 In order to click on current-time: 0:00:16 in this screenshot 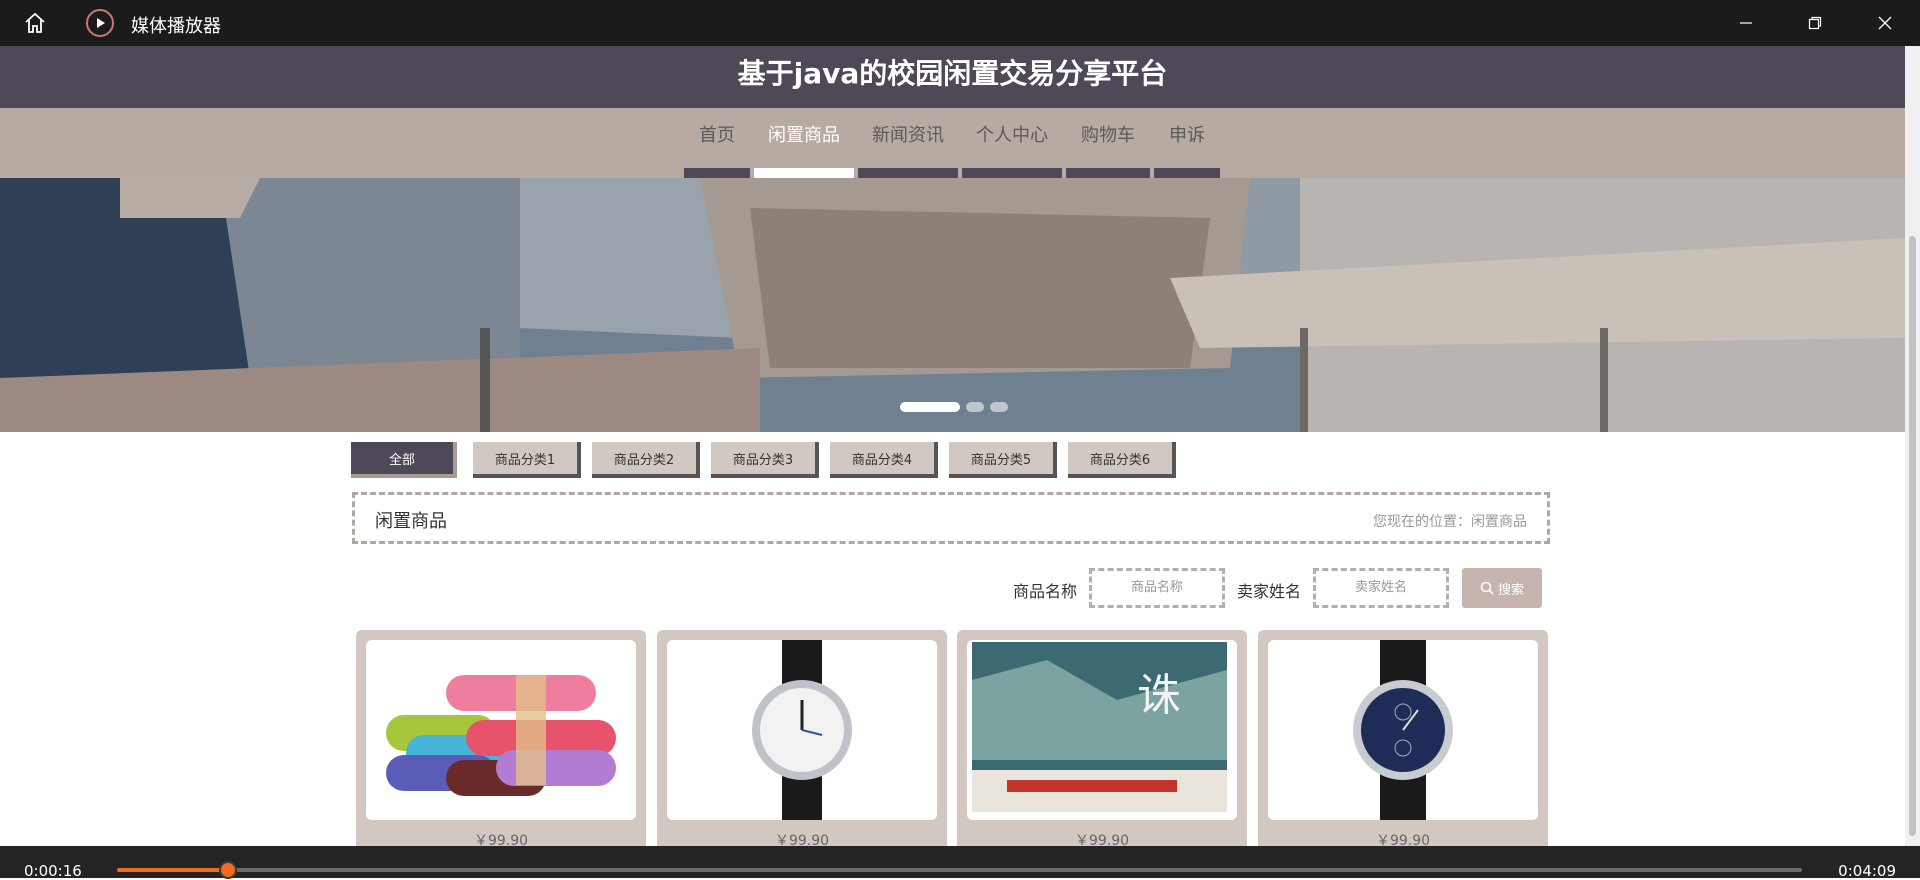, I will do `click(53, 871)`.